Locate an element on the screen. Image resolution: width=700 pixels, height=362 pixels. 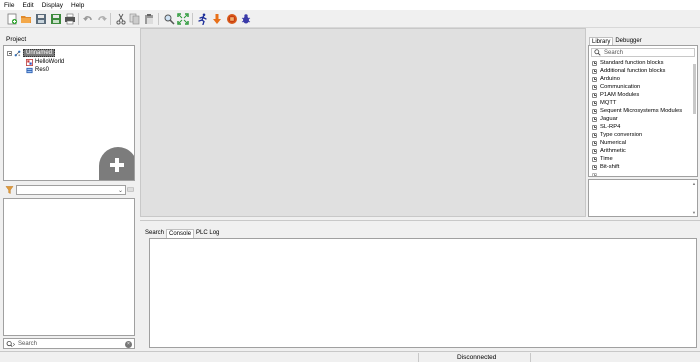
library-item-label: Type conversion is located at coordinates (621, 135).